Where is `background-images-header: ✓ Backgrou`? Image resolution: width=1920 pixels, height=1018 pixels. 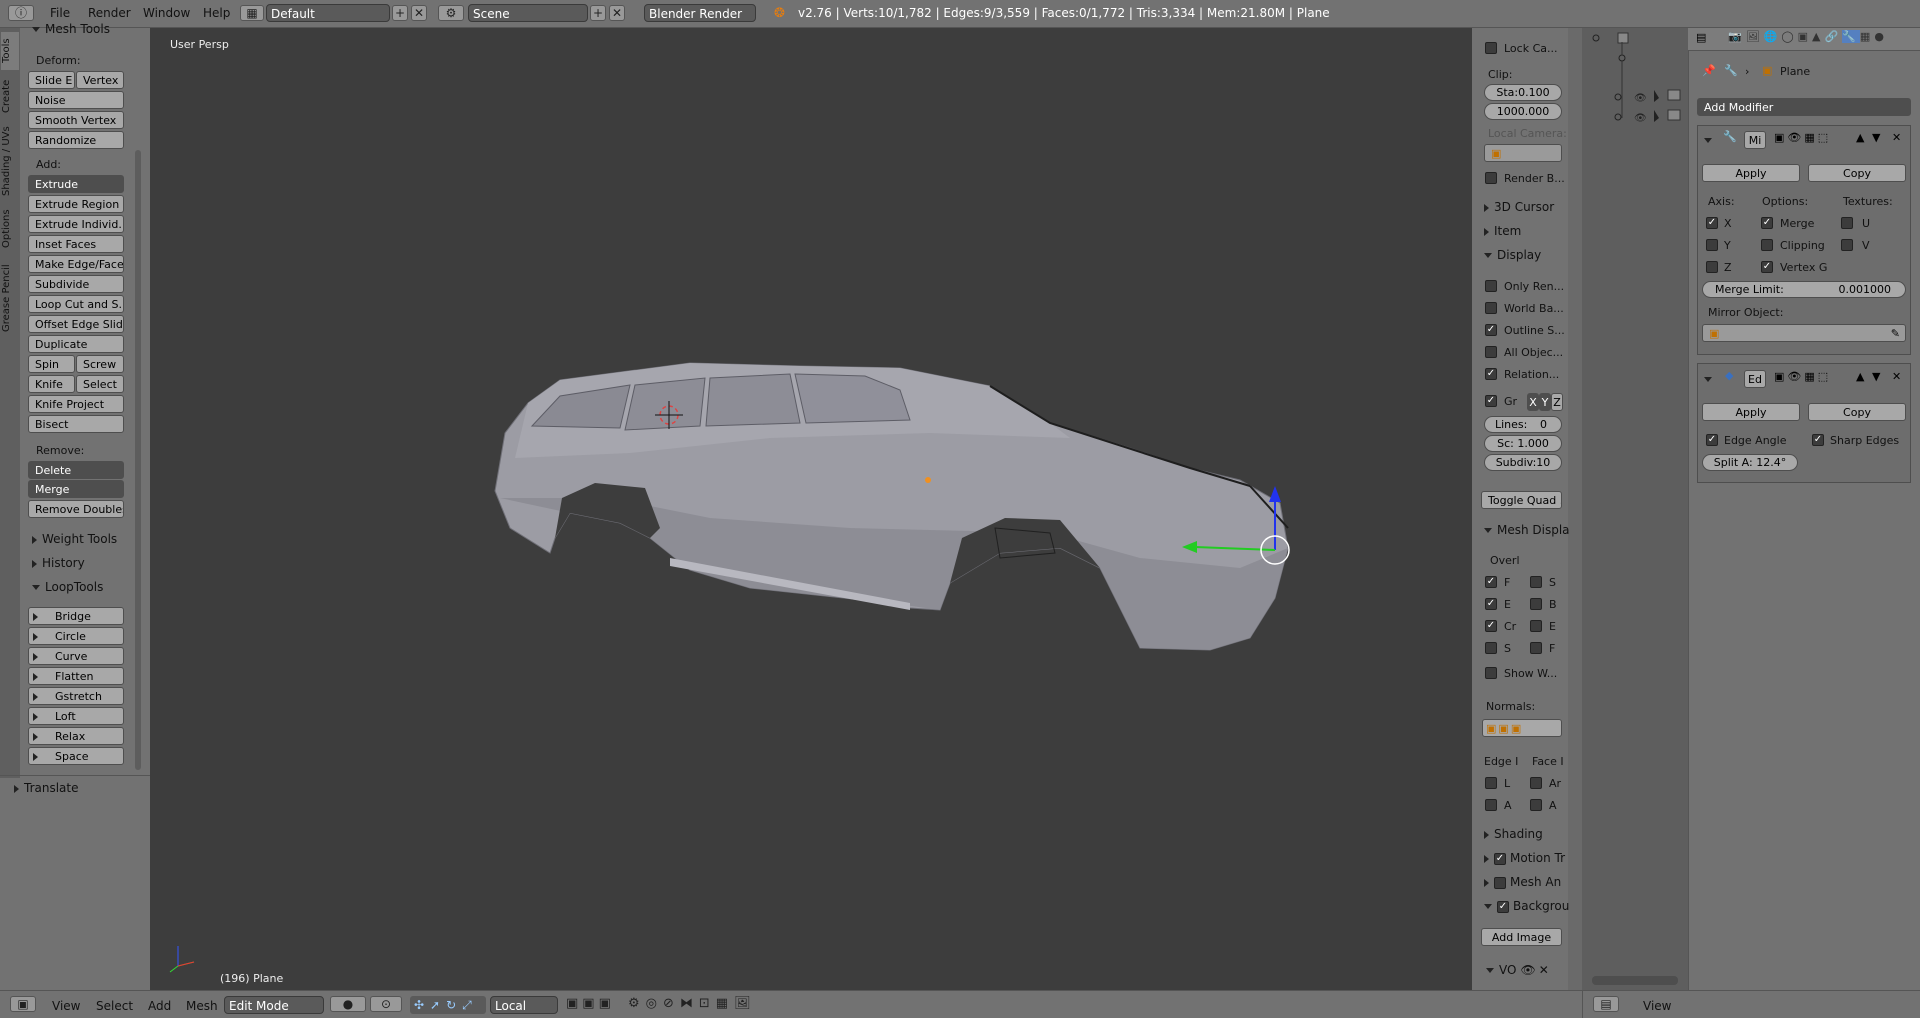 background-images-header: ✓ Backgrou is located at coordinates (1526, 906).